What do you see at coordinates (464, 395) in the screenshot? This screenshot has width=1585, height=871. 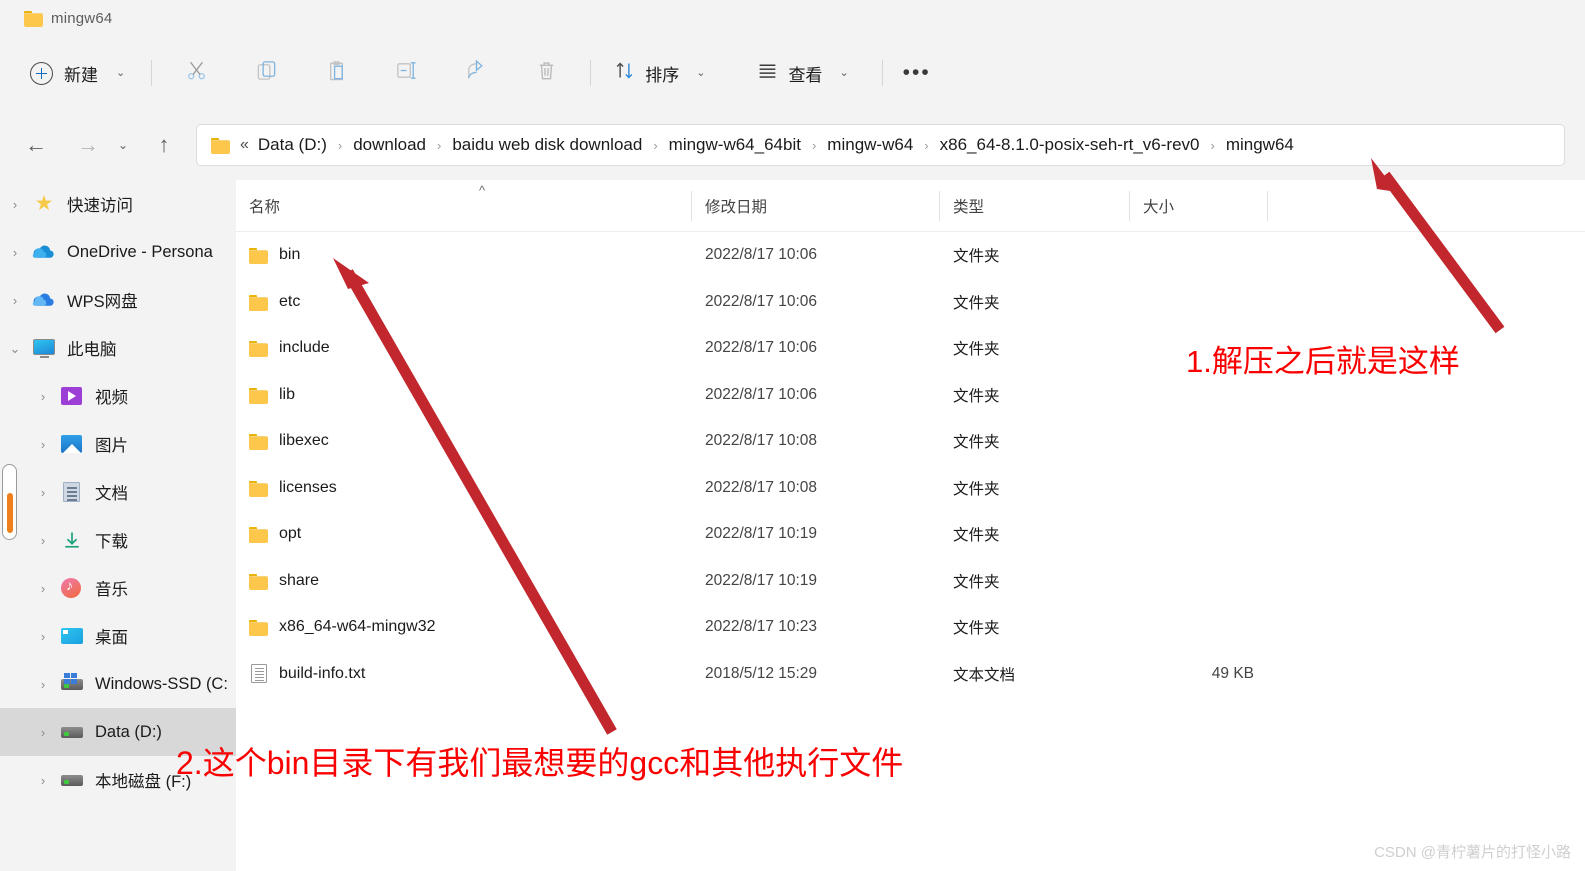 I see `file-name-cell: lib` at bounding box center [464, 395].